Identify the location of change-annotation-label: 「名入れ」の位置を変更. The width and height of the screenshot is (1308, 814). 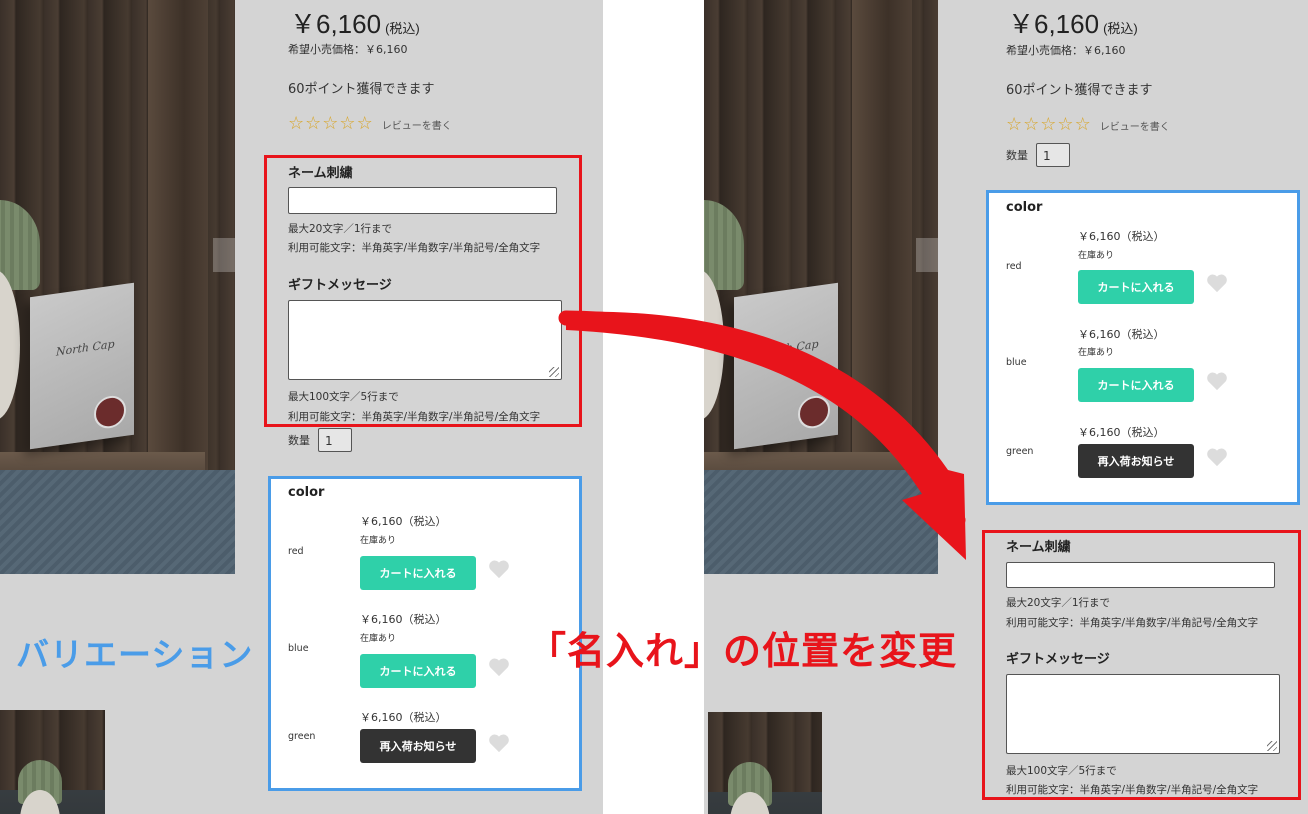
(743, 651).